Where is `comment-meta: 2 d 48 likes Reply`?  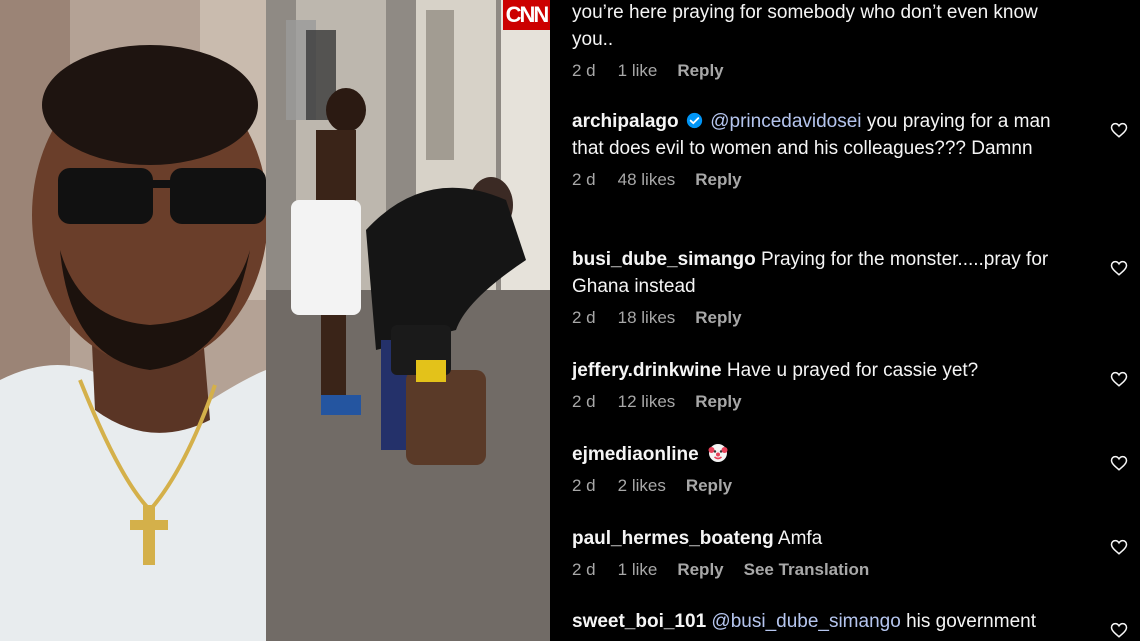
comment-meta: 2 d 48 likes Reply is located at coordinates (852, 180).